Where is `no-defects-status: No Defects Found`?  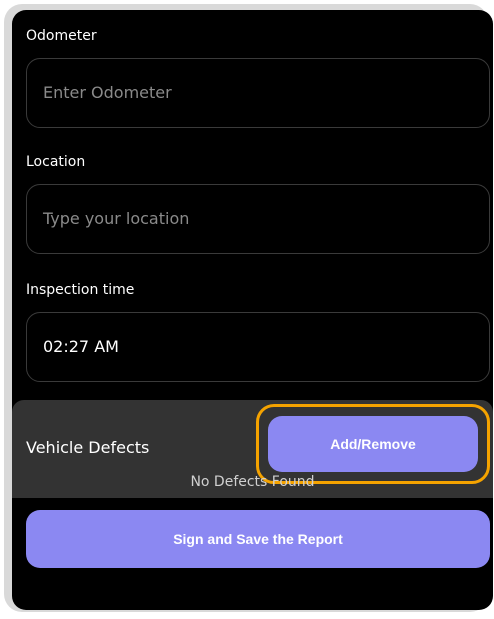
no-defects-status: No Defects Found is located at coordinates (252, 482).